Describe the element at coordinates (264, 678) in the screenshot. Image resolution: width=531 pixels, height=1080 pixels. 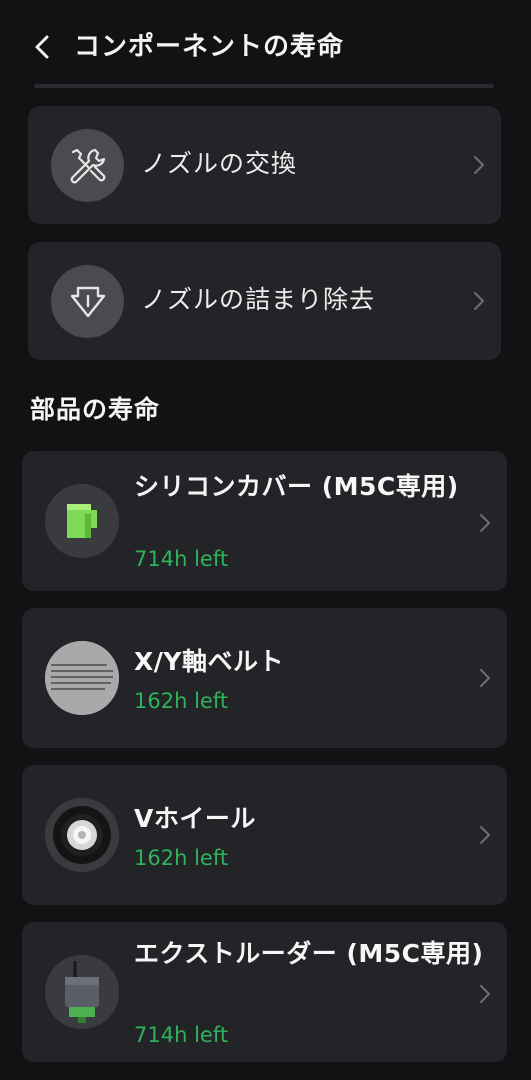
I see `part-card-xy-belt: X/Y軸ベルト 162h left` at that location.